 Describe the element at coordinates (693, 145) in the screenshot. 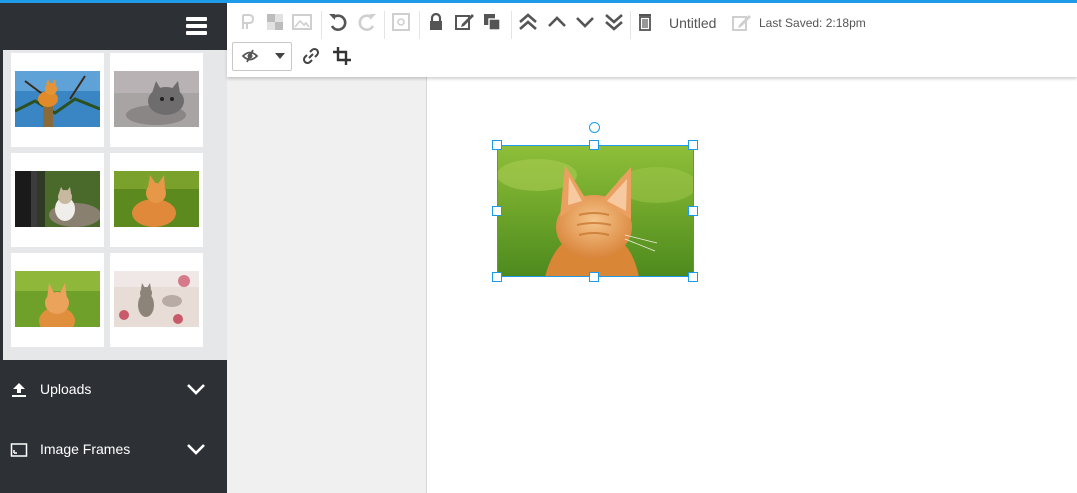

I see `resize-handle-top-right` at that location.